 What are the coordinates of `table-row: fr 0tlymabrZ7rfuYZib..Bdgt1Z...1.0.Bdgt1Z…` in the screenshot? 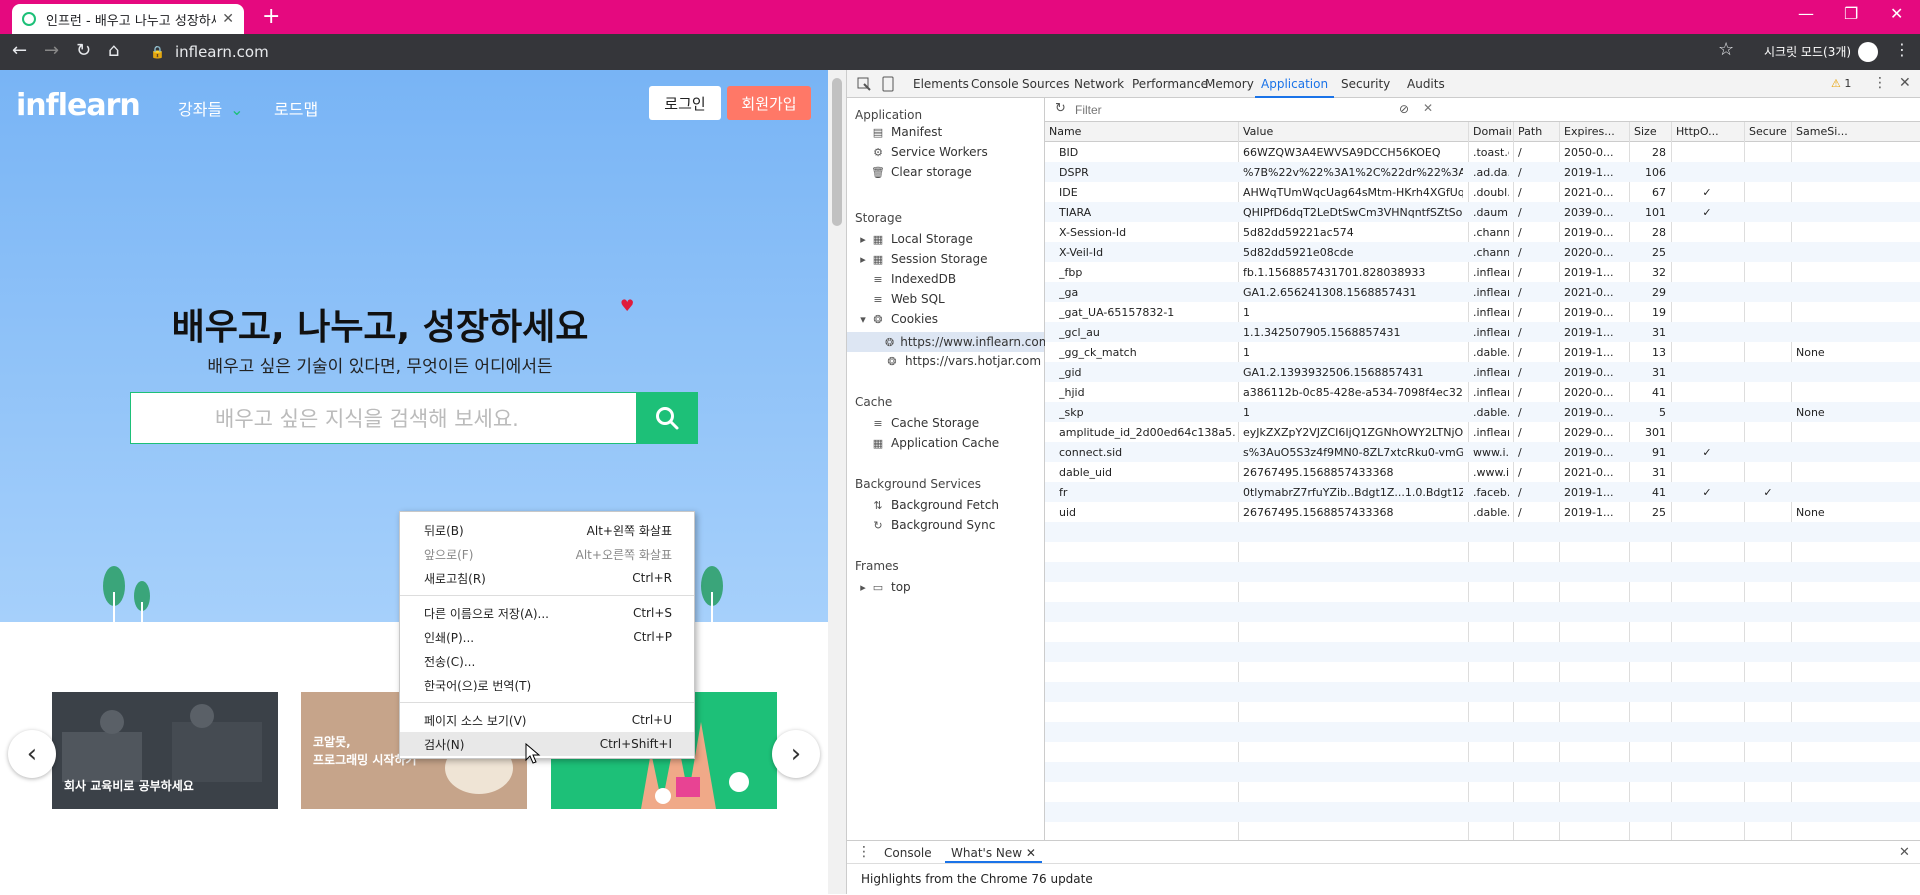 It's located at (1482, 492).